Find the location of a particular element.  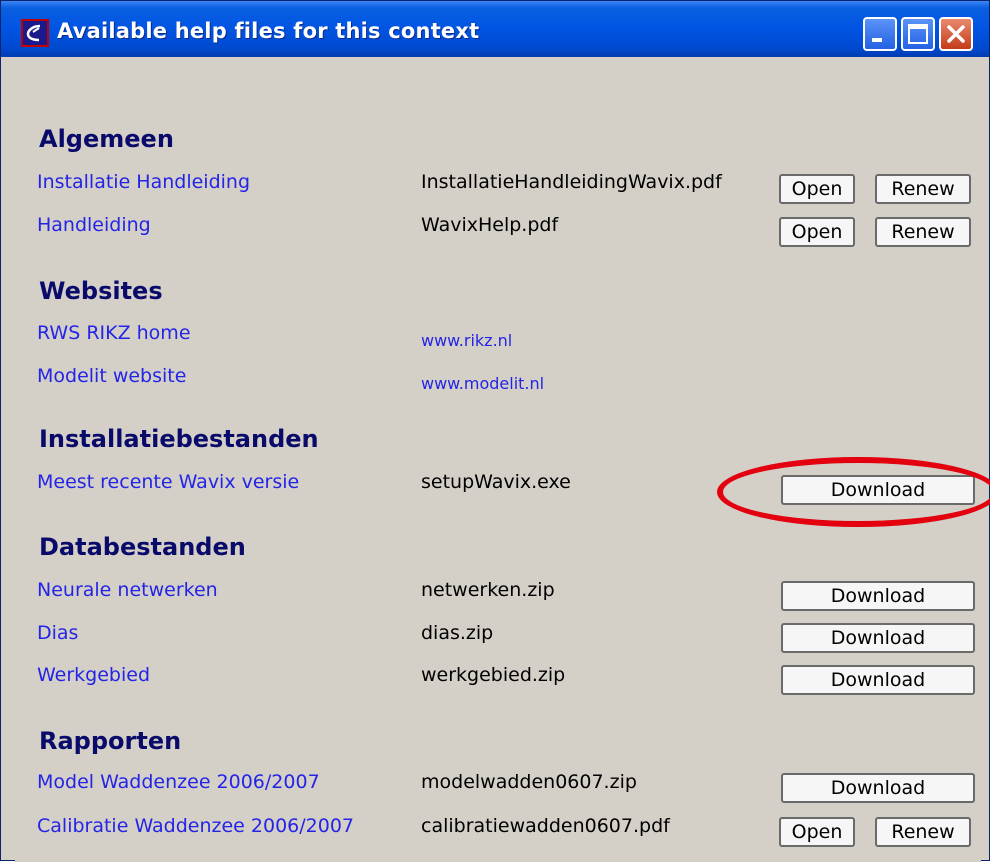

file-name: setupWavix.exe is located at coordinates (496, 482).